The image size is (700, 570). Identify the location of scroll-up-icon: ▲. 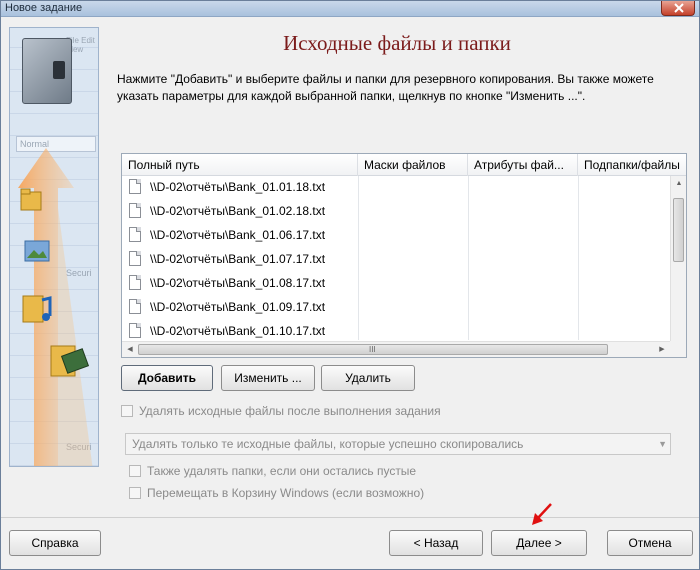
(679, 183).